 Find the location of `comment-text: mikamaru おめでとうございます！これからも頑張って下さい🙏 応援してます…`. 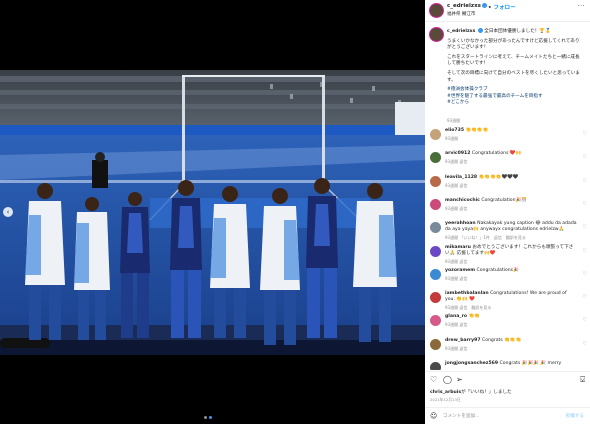

comment-text: mikamaru おめでとうございます！これからも頑張って下さい🙏 応援してます… is located at coordinates (511, 251).